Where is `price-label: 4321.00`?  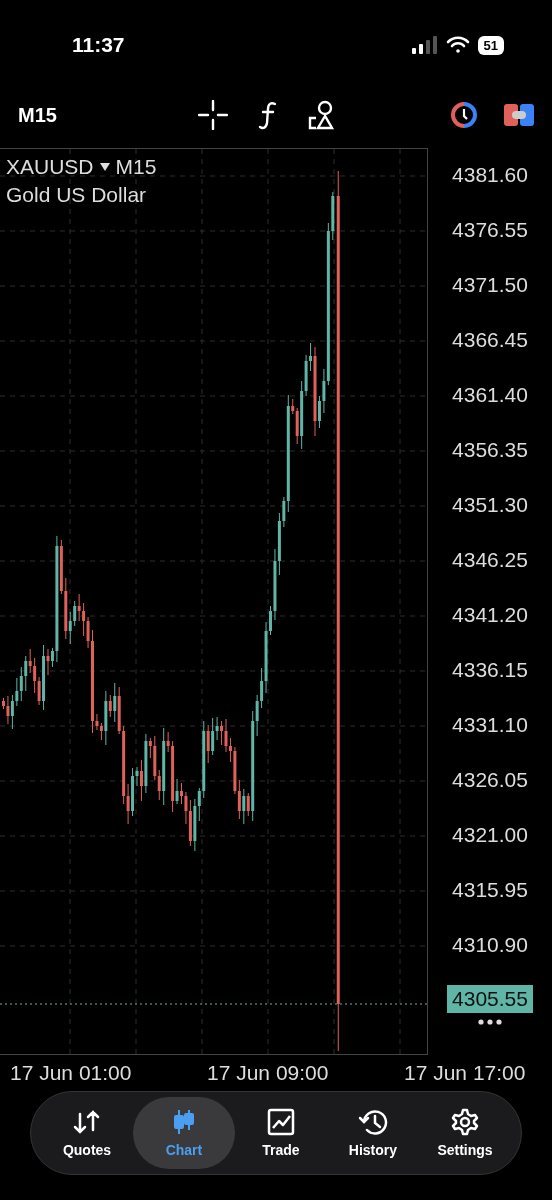
price-label: 4321.00 is located at coordinates (490, 835).